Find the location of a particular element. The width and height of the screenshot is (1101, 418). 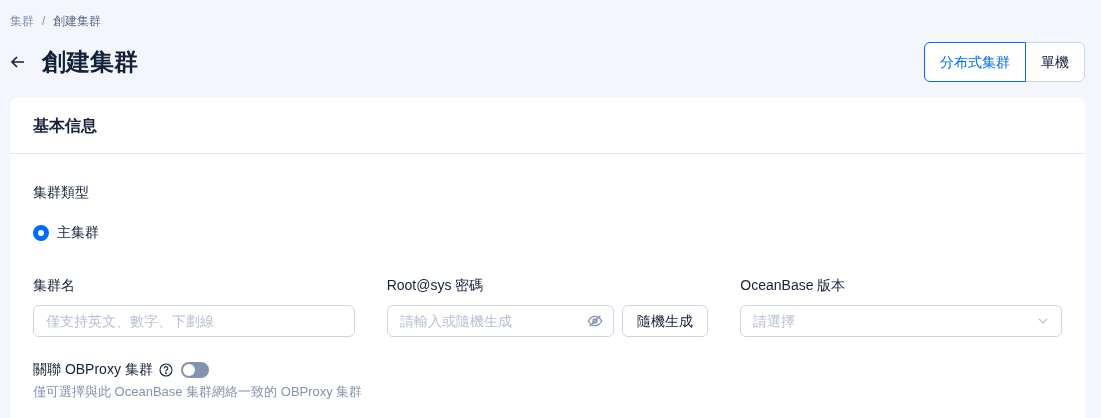

field-label: OceanBase 版本 is located at coordinates (793, 285).